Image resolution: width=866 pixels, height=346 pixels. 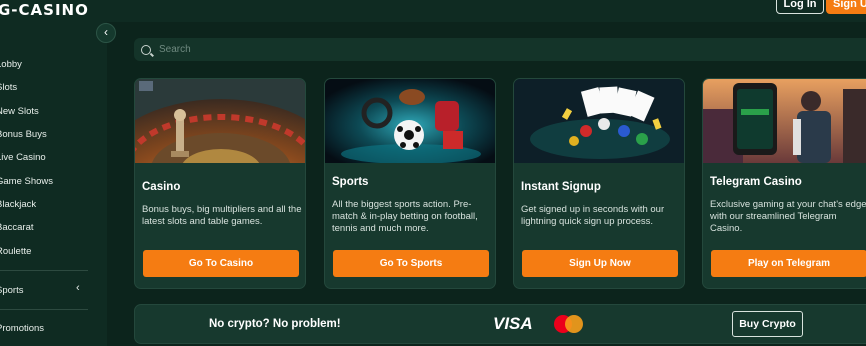 What do you see at coordinates (15, 251) in the screenshot?
I see `sidebar-item-roulette: Roulette` at bounding box center [15, 251].